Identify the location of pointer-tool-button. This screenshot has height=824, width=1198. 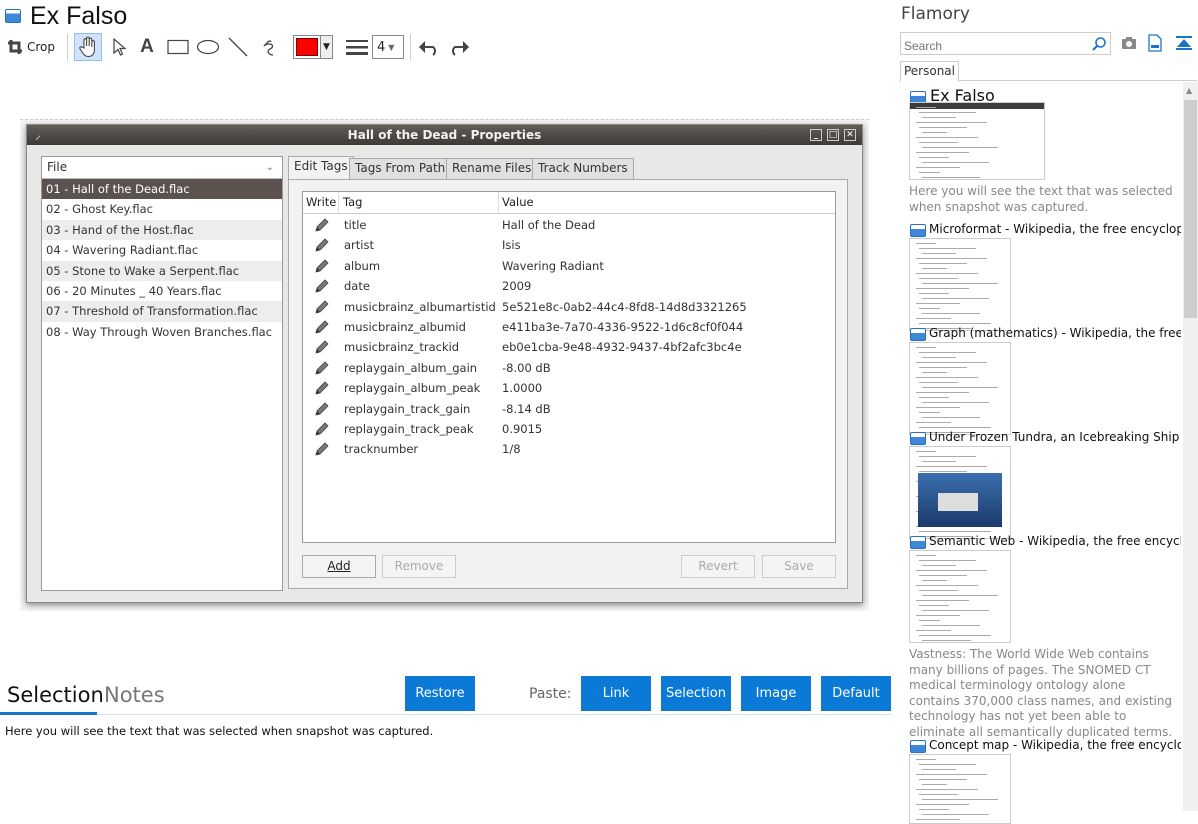
(119, 47).